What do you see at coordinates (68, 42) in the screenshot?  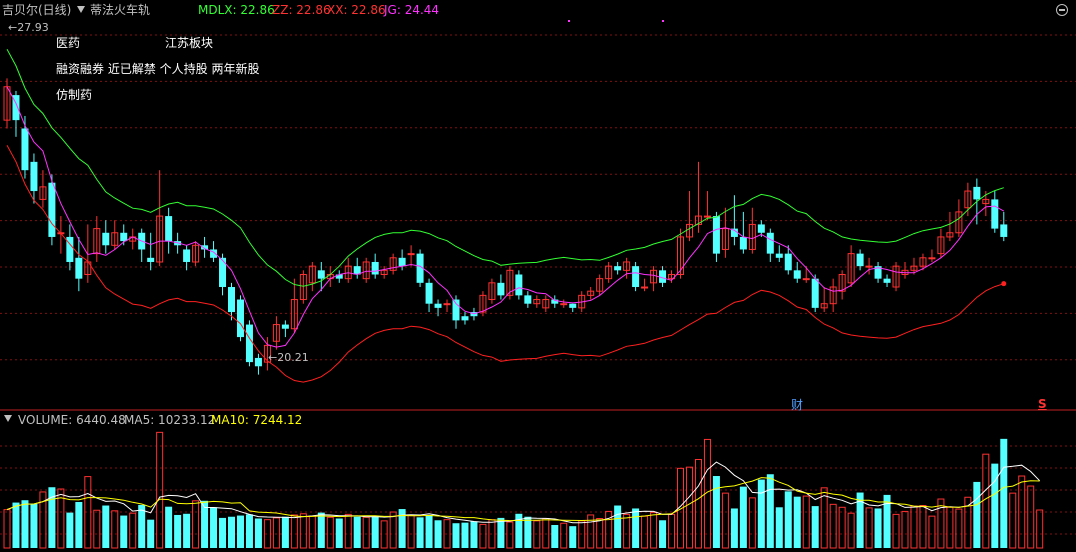 I see `tag-pharma: 医药` at bounding box center [68, 42].